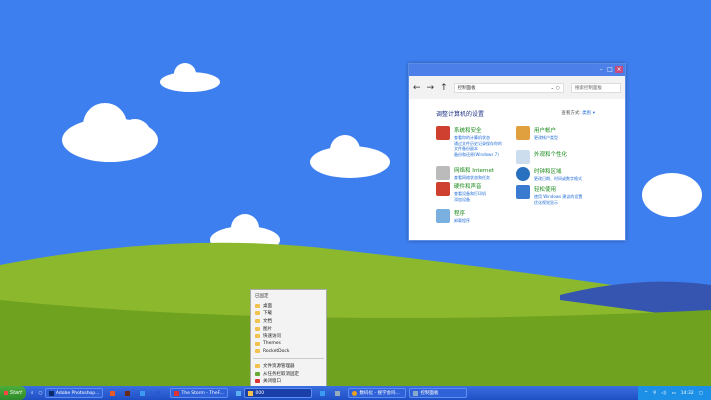 This screenshot has height=400, width=711. I want to click on jump-list-item: RocketDock, so click(288, 352).